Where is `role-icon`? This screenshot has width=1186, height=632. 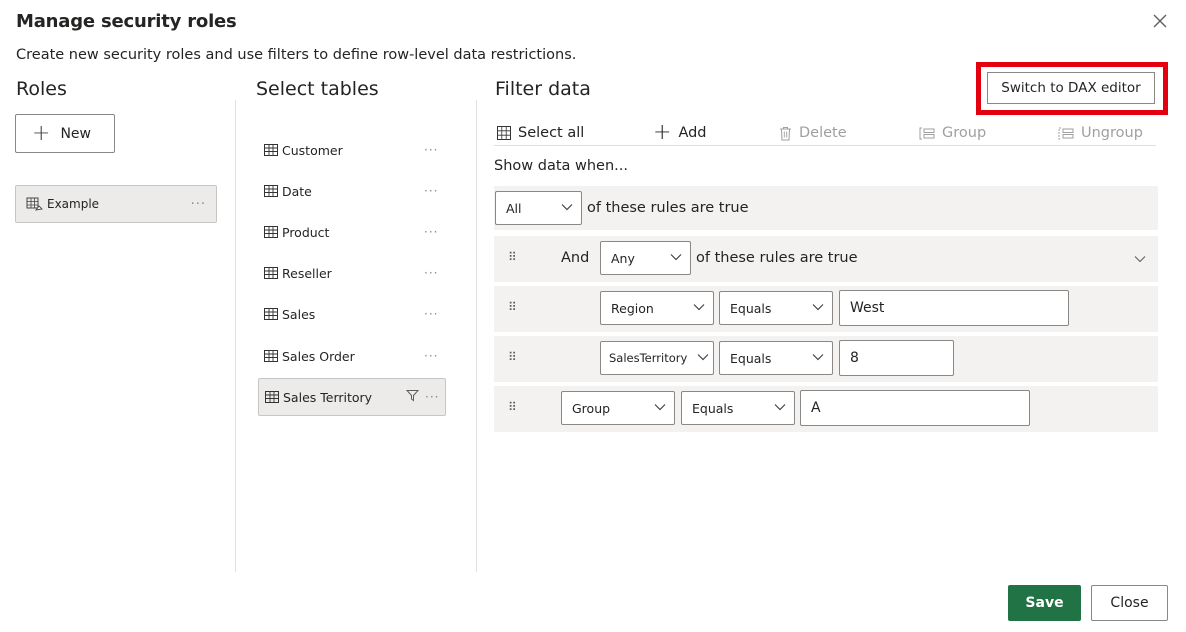 role-icon is located at coordinates (34, 204).